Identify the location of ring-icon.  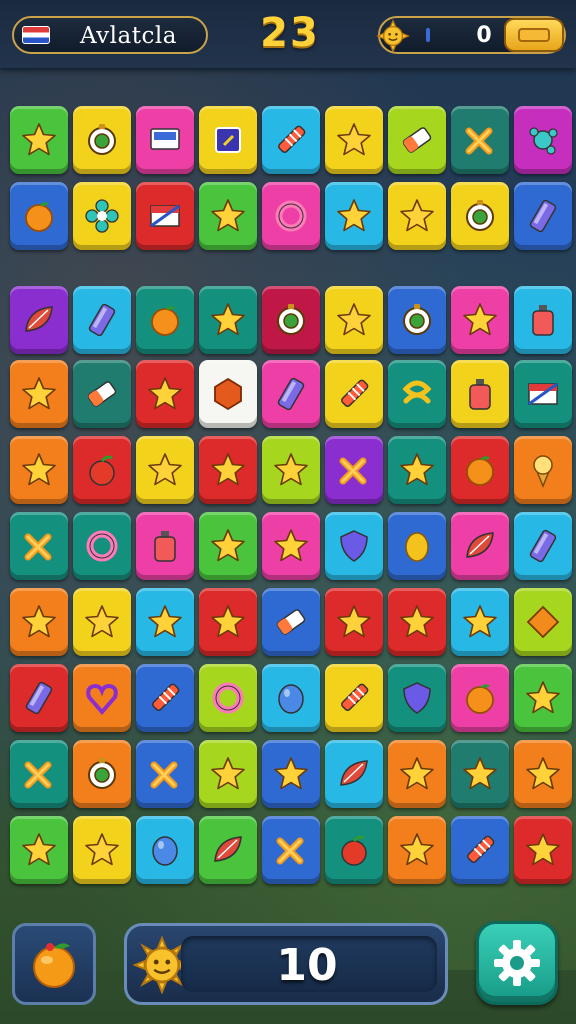
(291, 216).